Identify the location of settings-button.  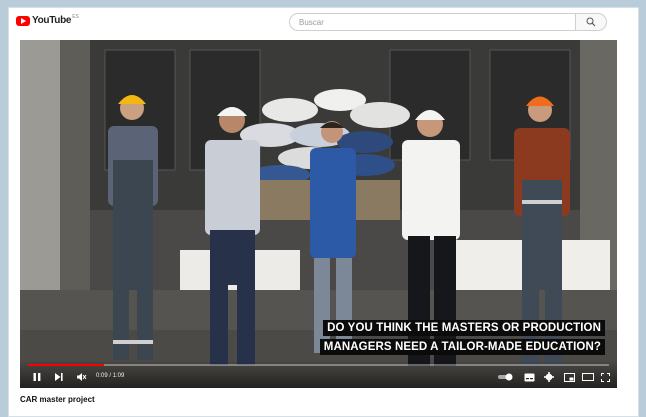
(549, 377).